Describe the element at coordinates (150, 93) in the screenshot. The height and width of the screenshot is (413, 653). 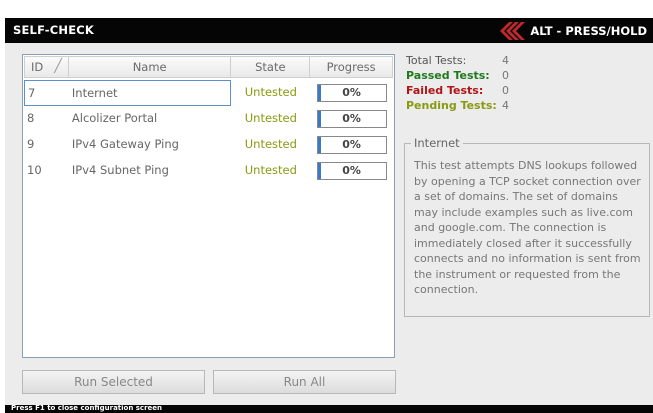
I see `row-name: Internet` at that location.